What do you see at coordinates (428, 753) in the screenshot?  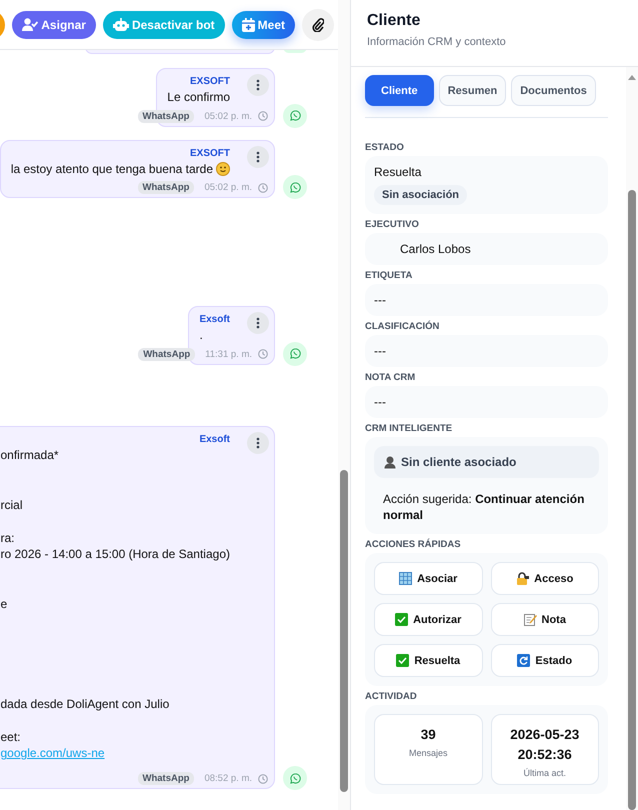 I see `stat-label: Mensajes` at bounding box center [428, 753].